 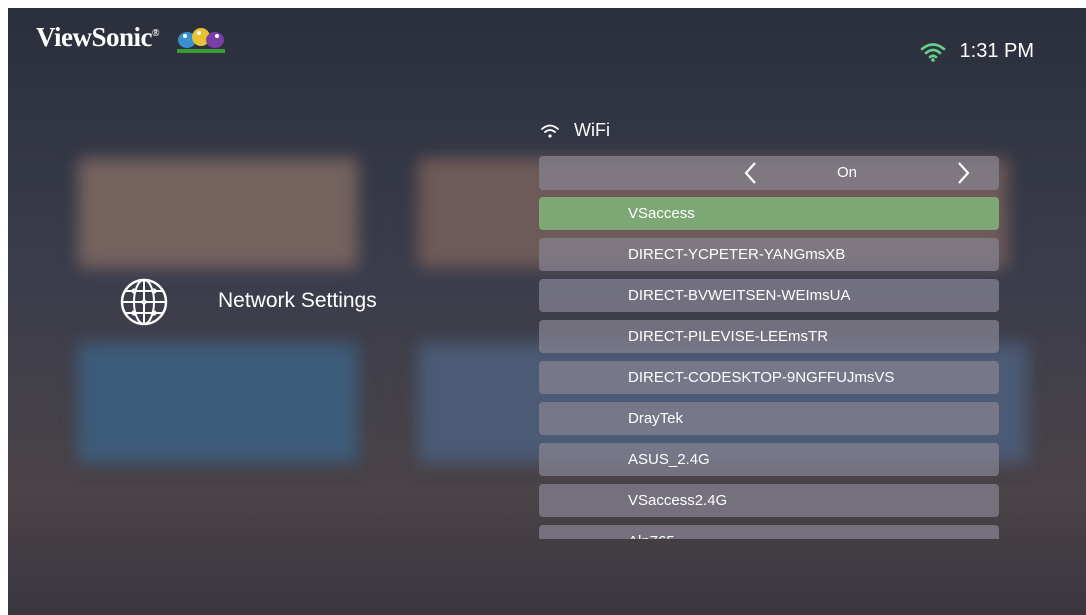 I want to click on wifi-toggle-value: On, so click(x=847, y=172).